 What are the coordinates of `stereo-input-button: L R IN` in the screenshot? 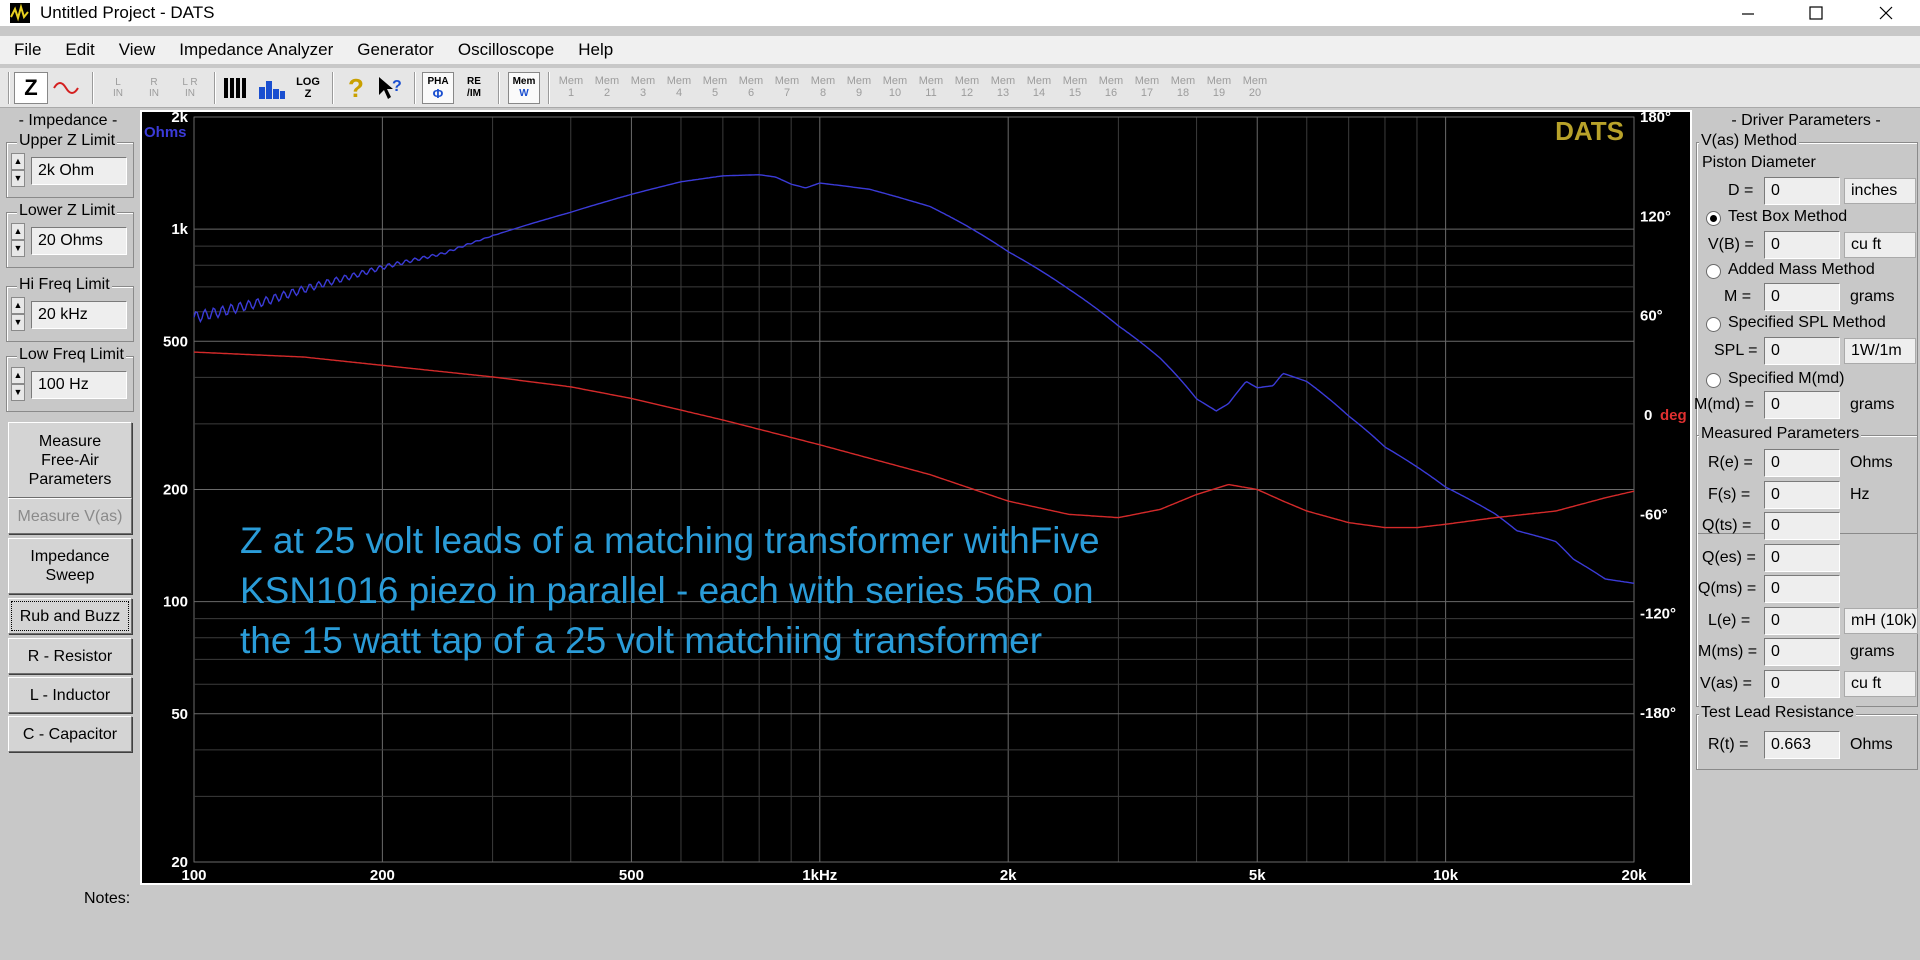 It's located at (190, 88).